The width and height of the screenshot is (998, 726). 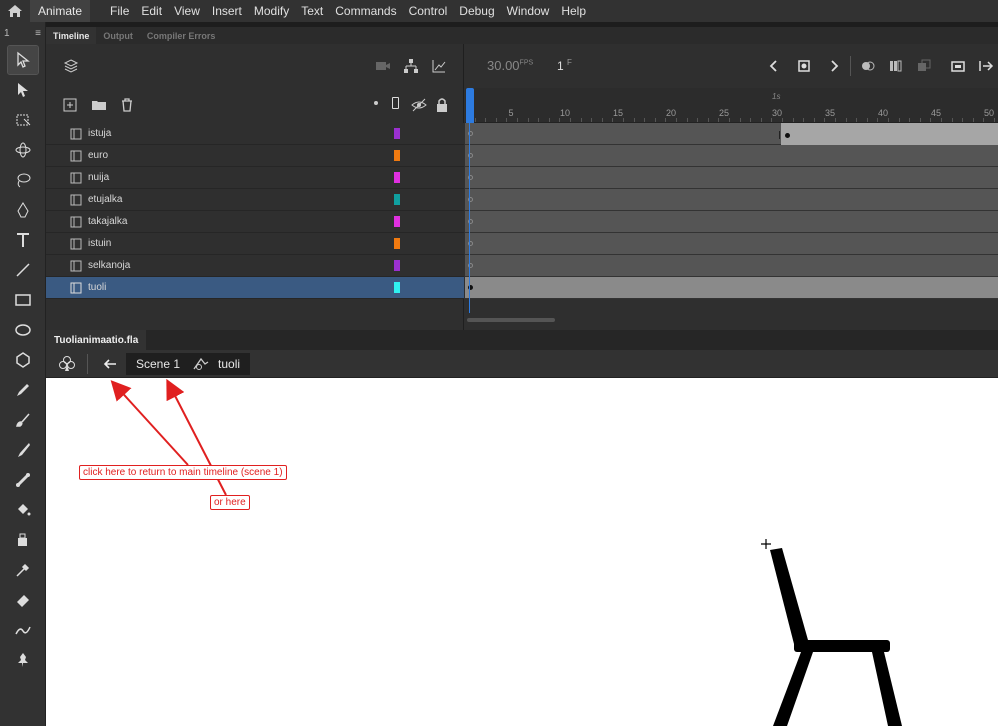 I want to click on layer-name: nuija, so click(x=99, y=177).